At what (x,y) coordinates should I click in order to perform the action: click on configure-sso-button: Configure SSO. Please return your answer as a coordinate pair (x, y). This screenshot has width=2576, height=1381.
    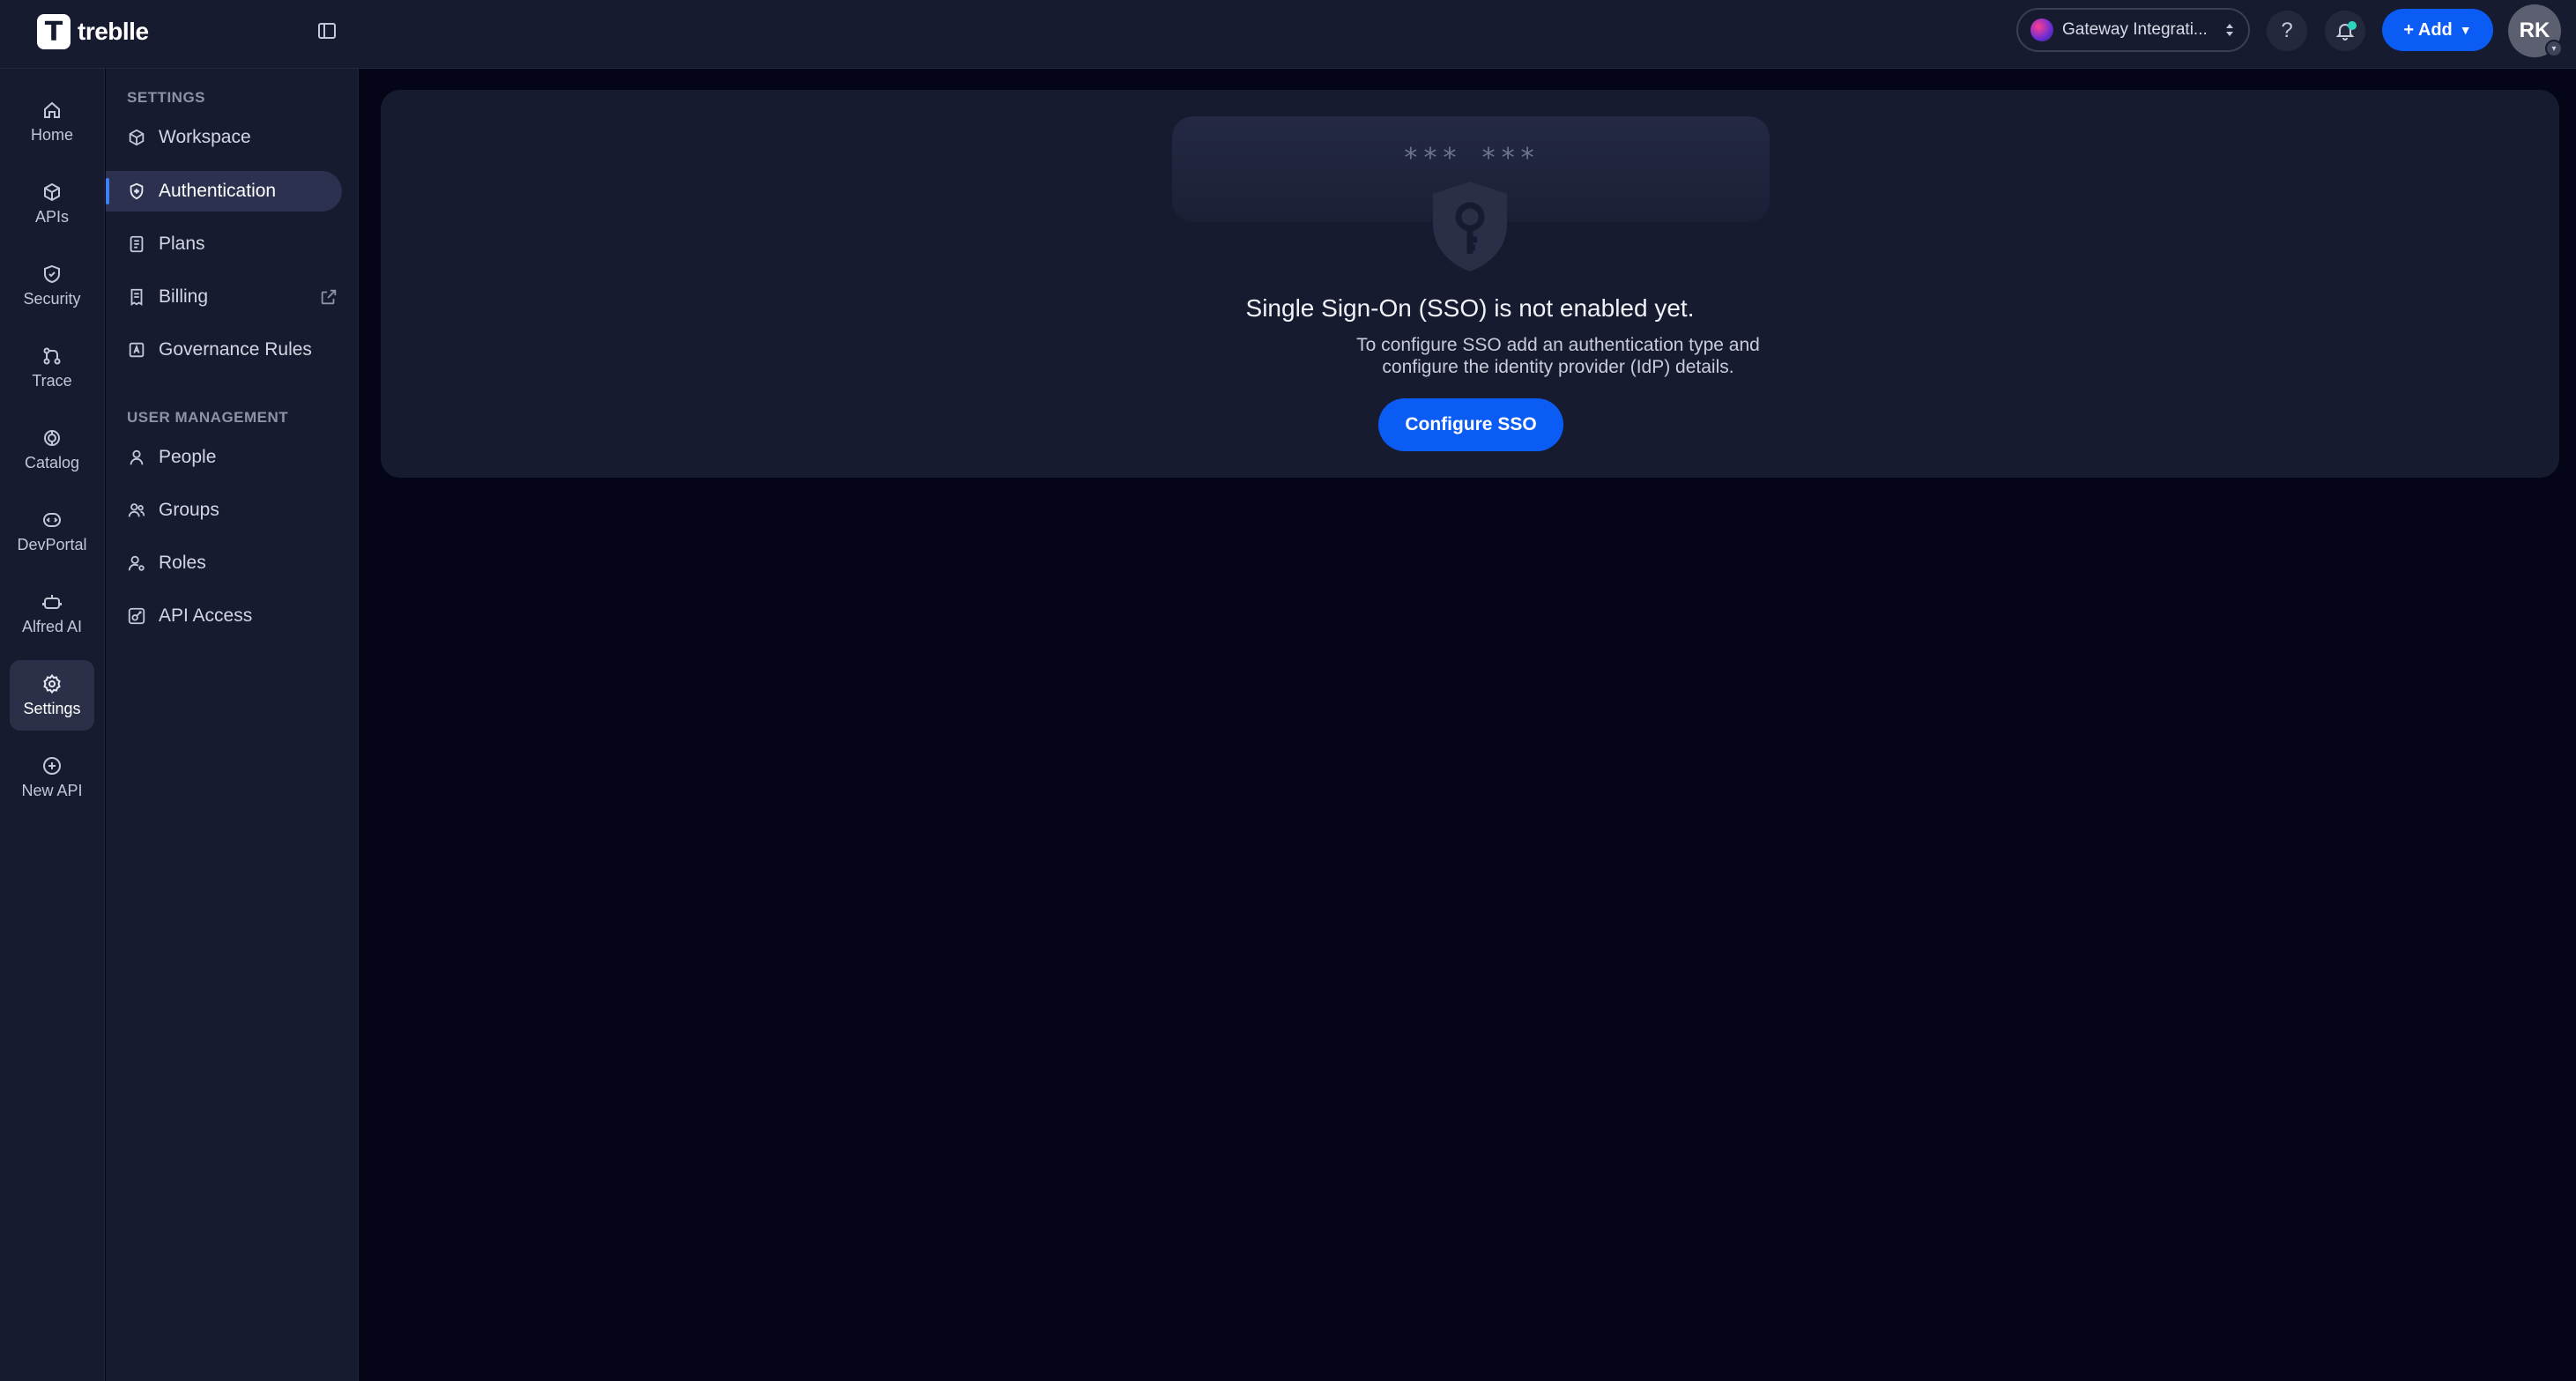
    Looking at the image, I should click on (1470, 424).